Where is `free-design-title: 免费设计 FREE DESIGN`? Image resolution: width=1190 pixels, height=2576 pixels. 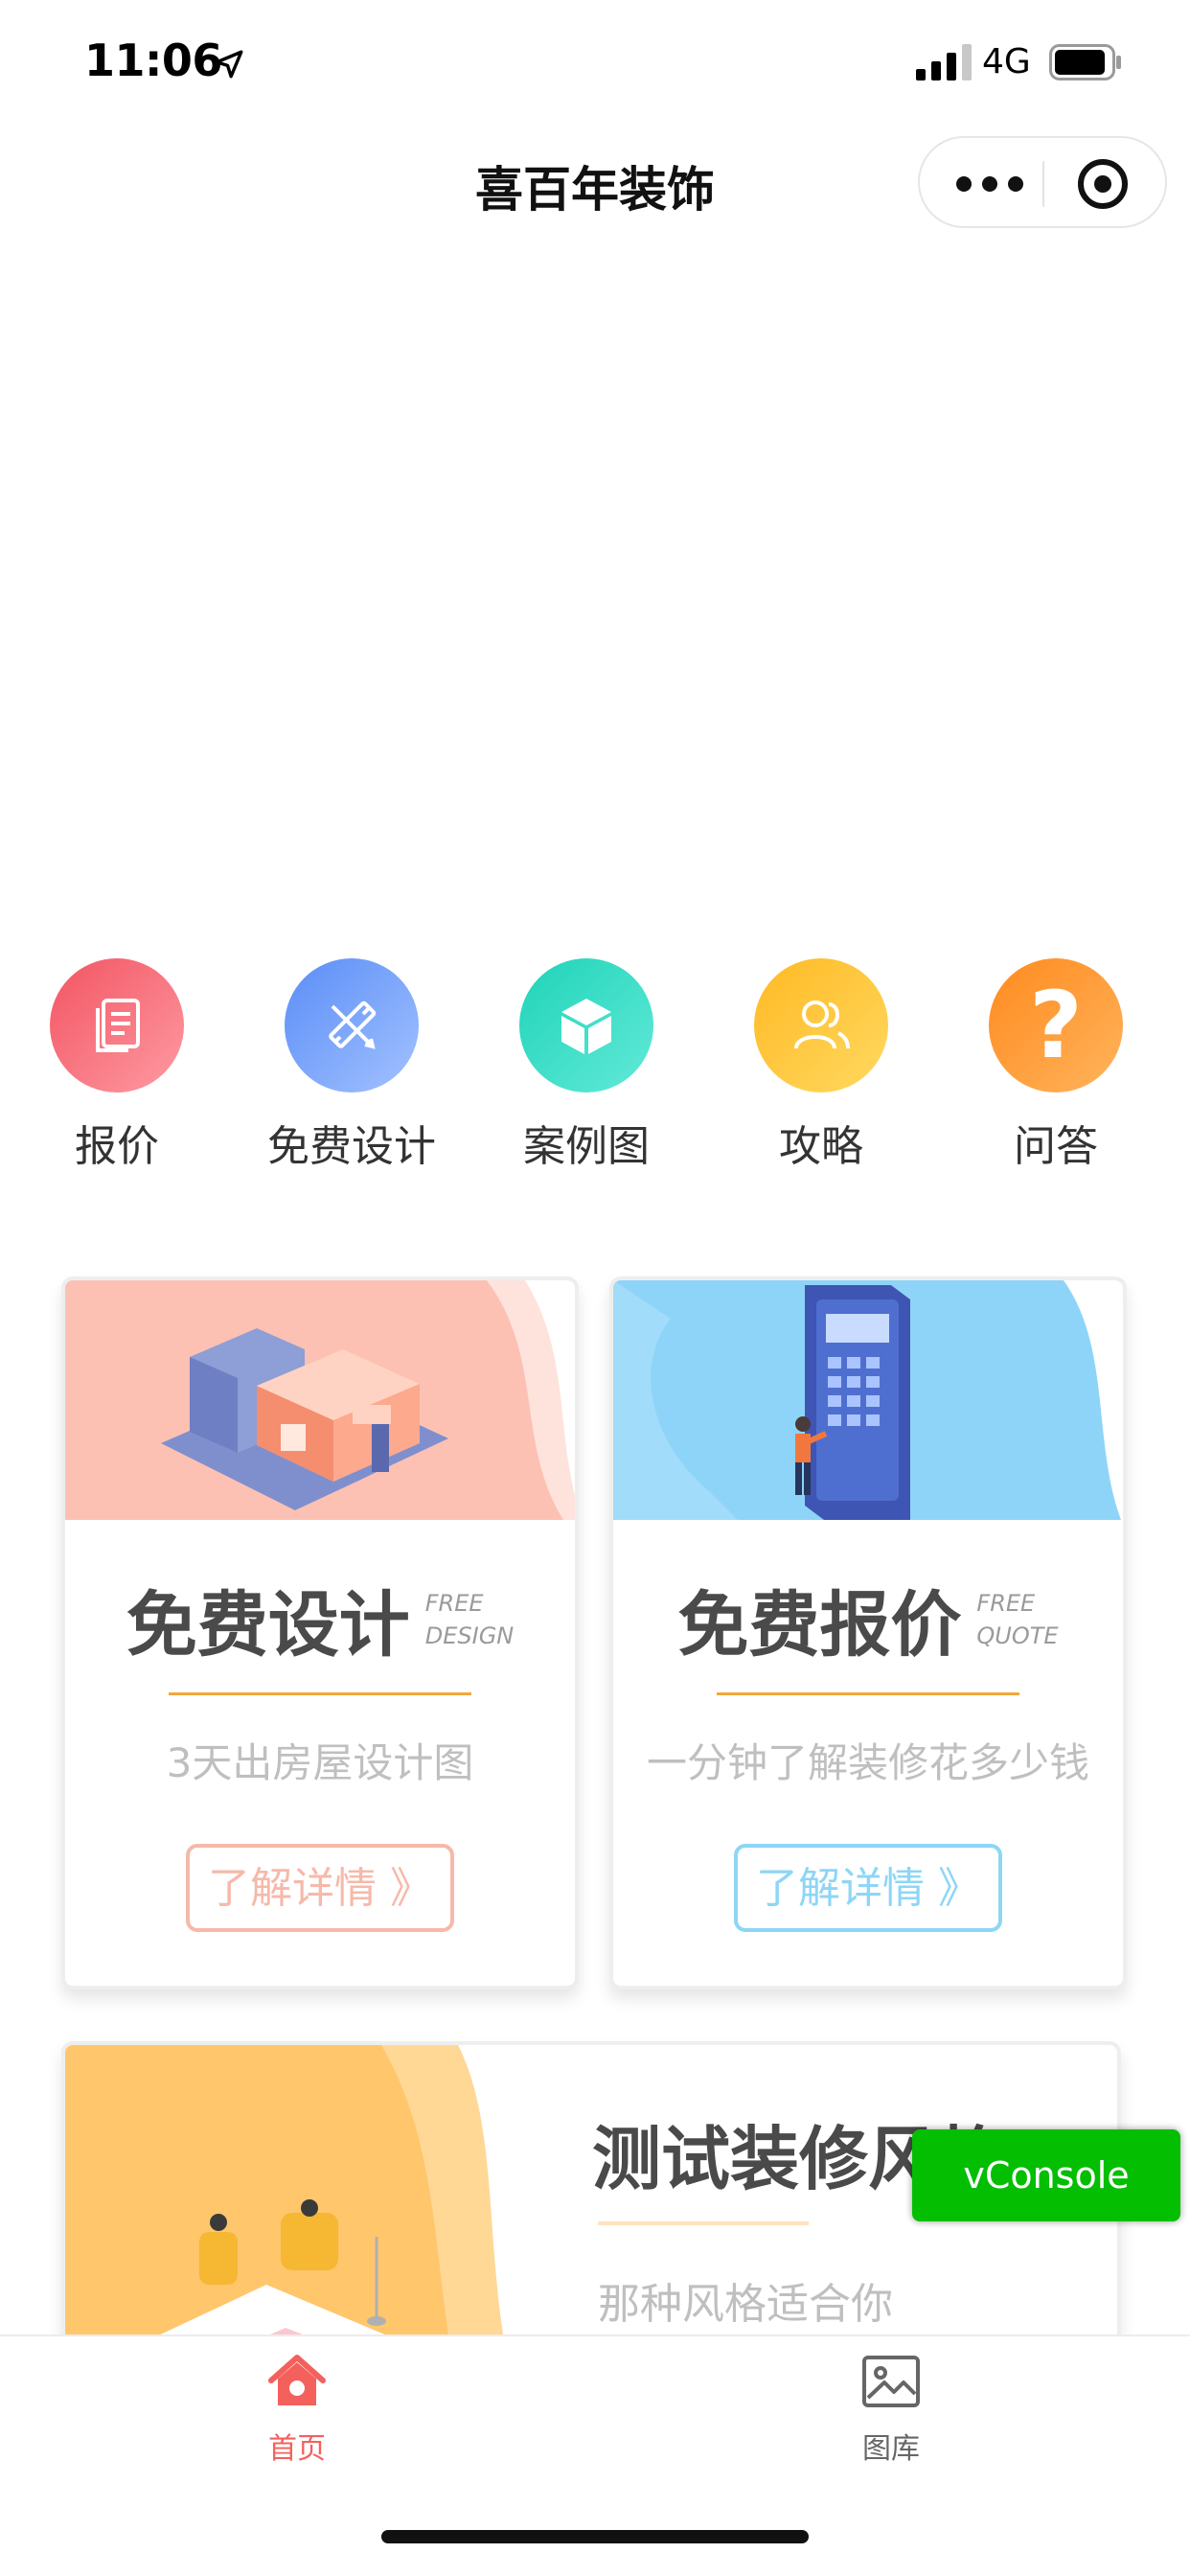 free-design-title: 免费设计 FREE DESIGN is located at coordinates (320, 1619).